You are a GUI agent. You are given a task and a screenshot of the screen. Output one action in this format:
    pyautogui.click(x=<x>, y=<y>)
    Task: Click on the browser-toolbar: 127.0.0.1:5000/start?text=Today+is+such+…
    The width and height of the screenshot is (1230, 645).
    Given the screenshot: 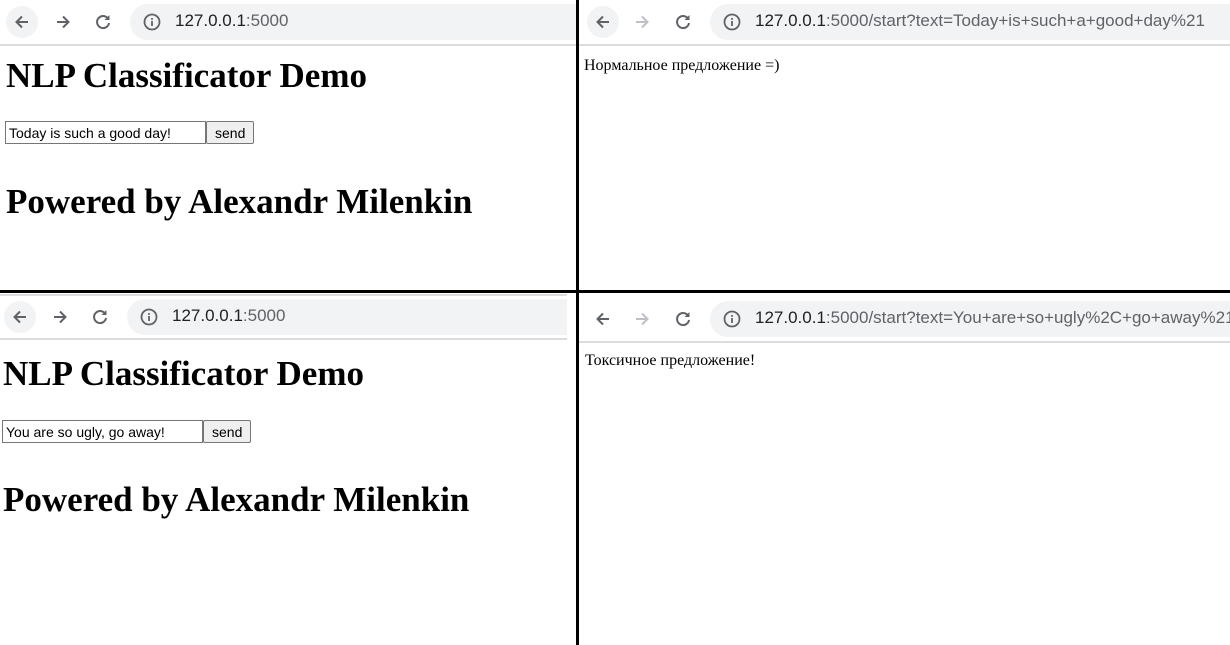 What is the action you would take?
    pyautogui.click(x=904, y=23)
    